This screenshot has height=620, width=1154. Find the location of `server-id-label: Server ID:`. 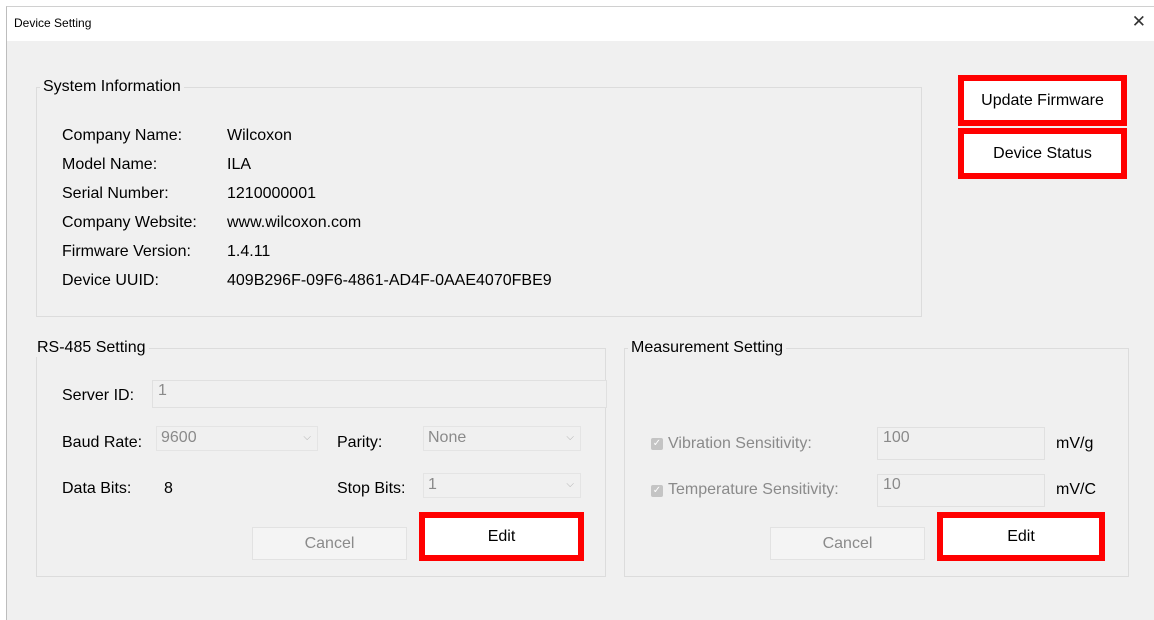

server-id-label: Server ID: is located at coordinates (98, 395).